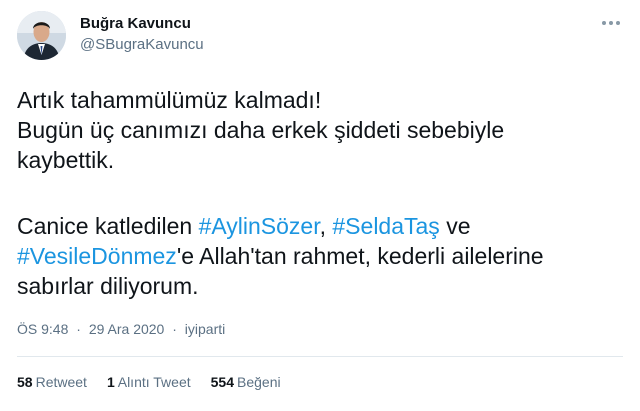 Image resolution: width=640 pixels, height=411 pixels. What do you see at coordinates (127, 329) in the screenshot?
I see `tweet-date: 29 Ara 2020` at bounding box center [127, 329].